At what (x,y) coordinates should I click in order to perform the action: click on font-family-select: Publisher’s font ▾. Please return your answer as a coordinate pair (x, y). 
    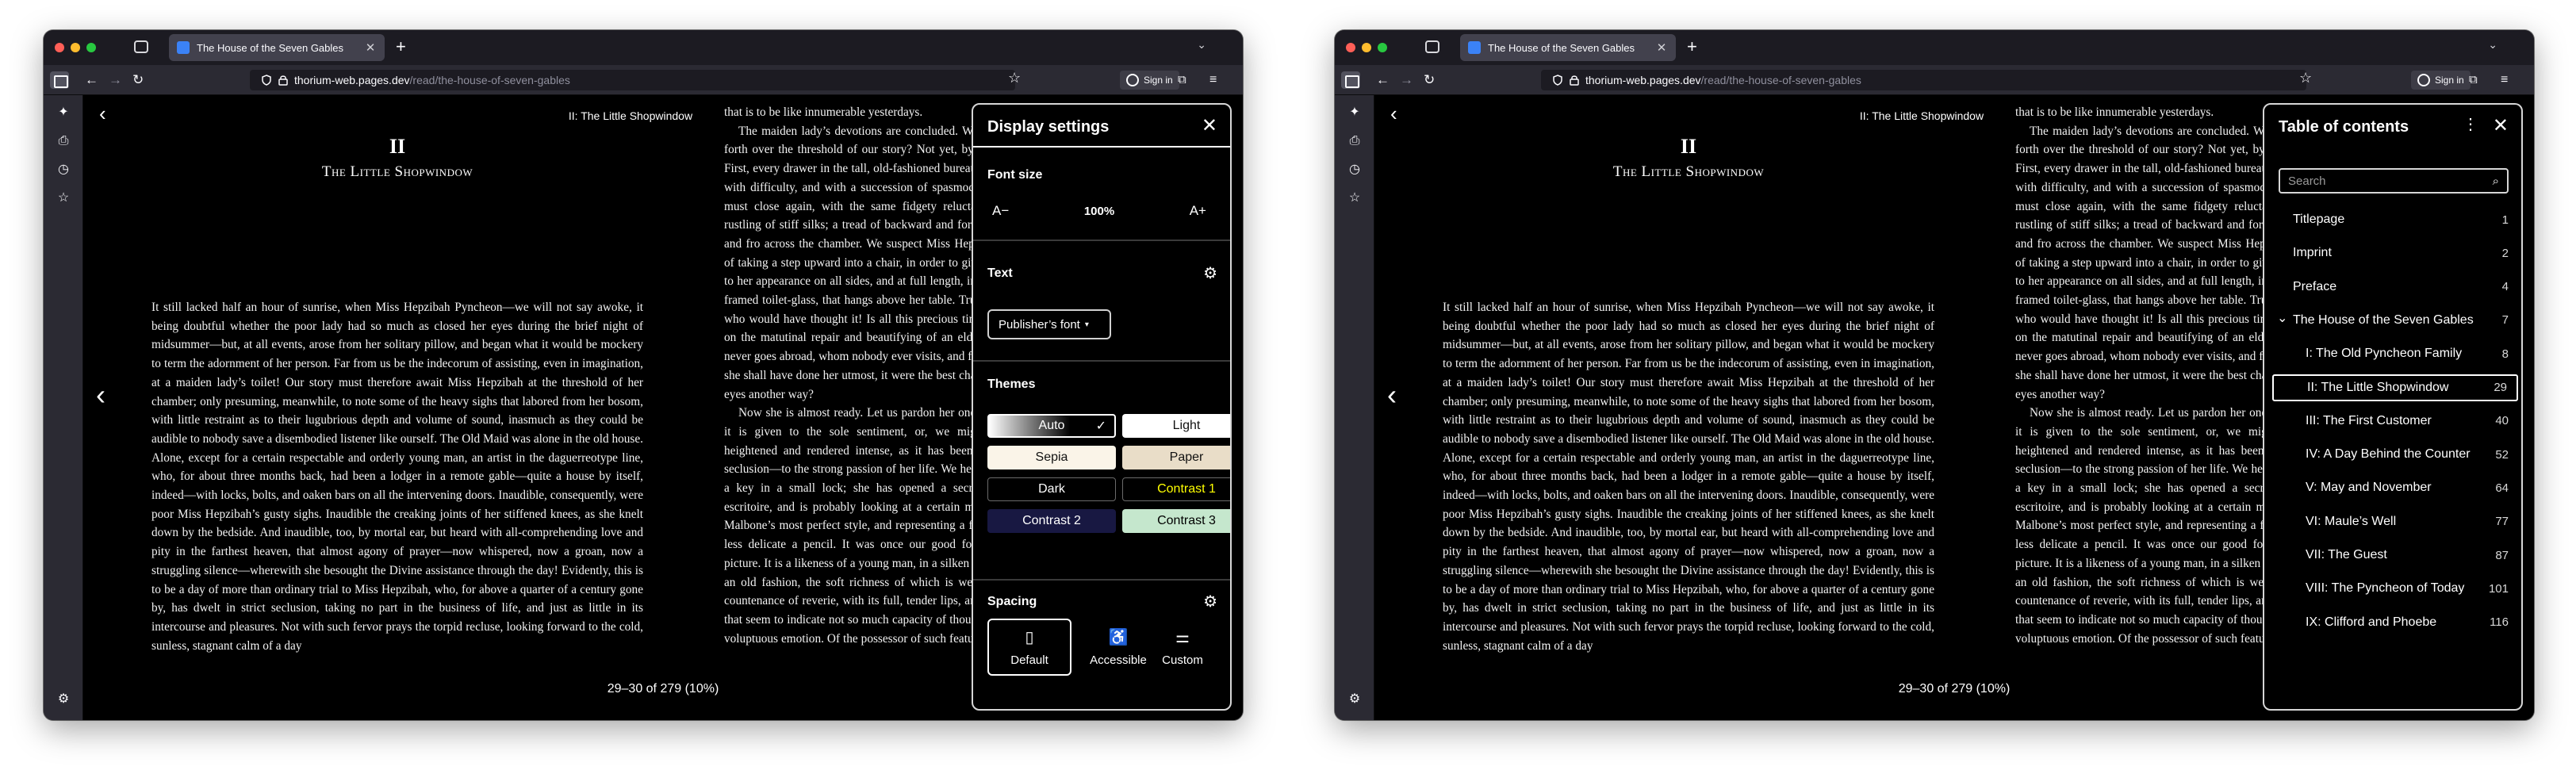
    Looking at the image, I should click on (1049, 324).